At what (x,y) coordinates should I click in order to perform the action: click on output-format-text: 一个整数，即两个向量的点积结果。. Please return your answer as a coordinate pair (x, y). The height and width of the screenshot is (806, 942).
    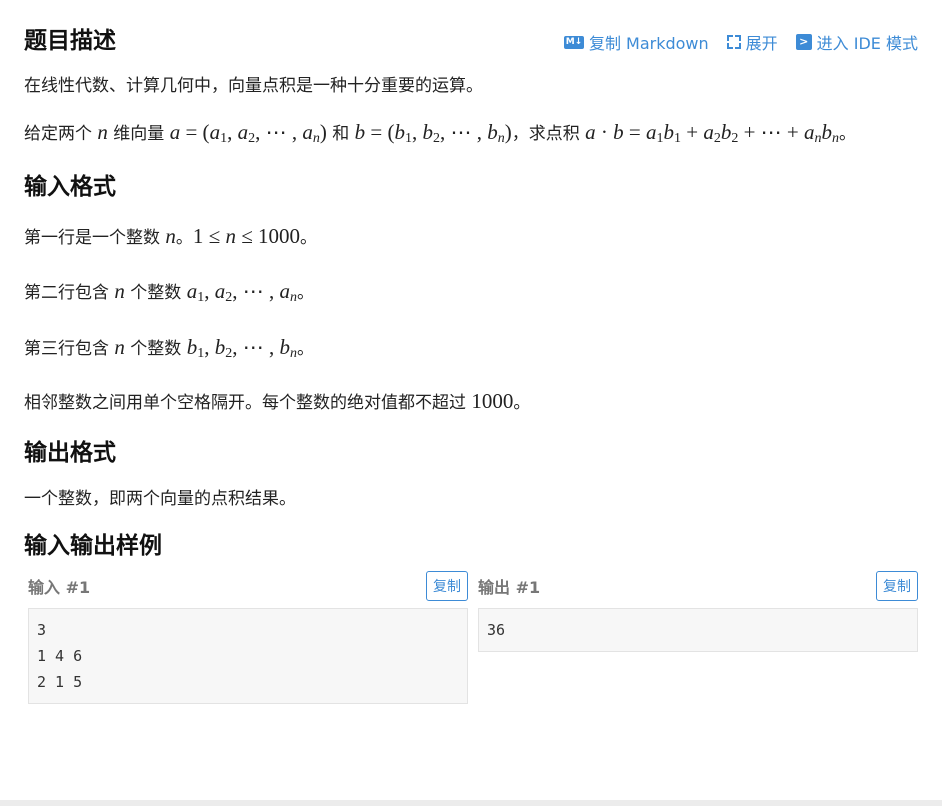
    Looking at the image, I should click on (160, 498).